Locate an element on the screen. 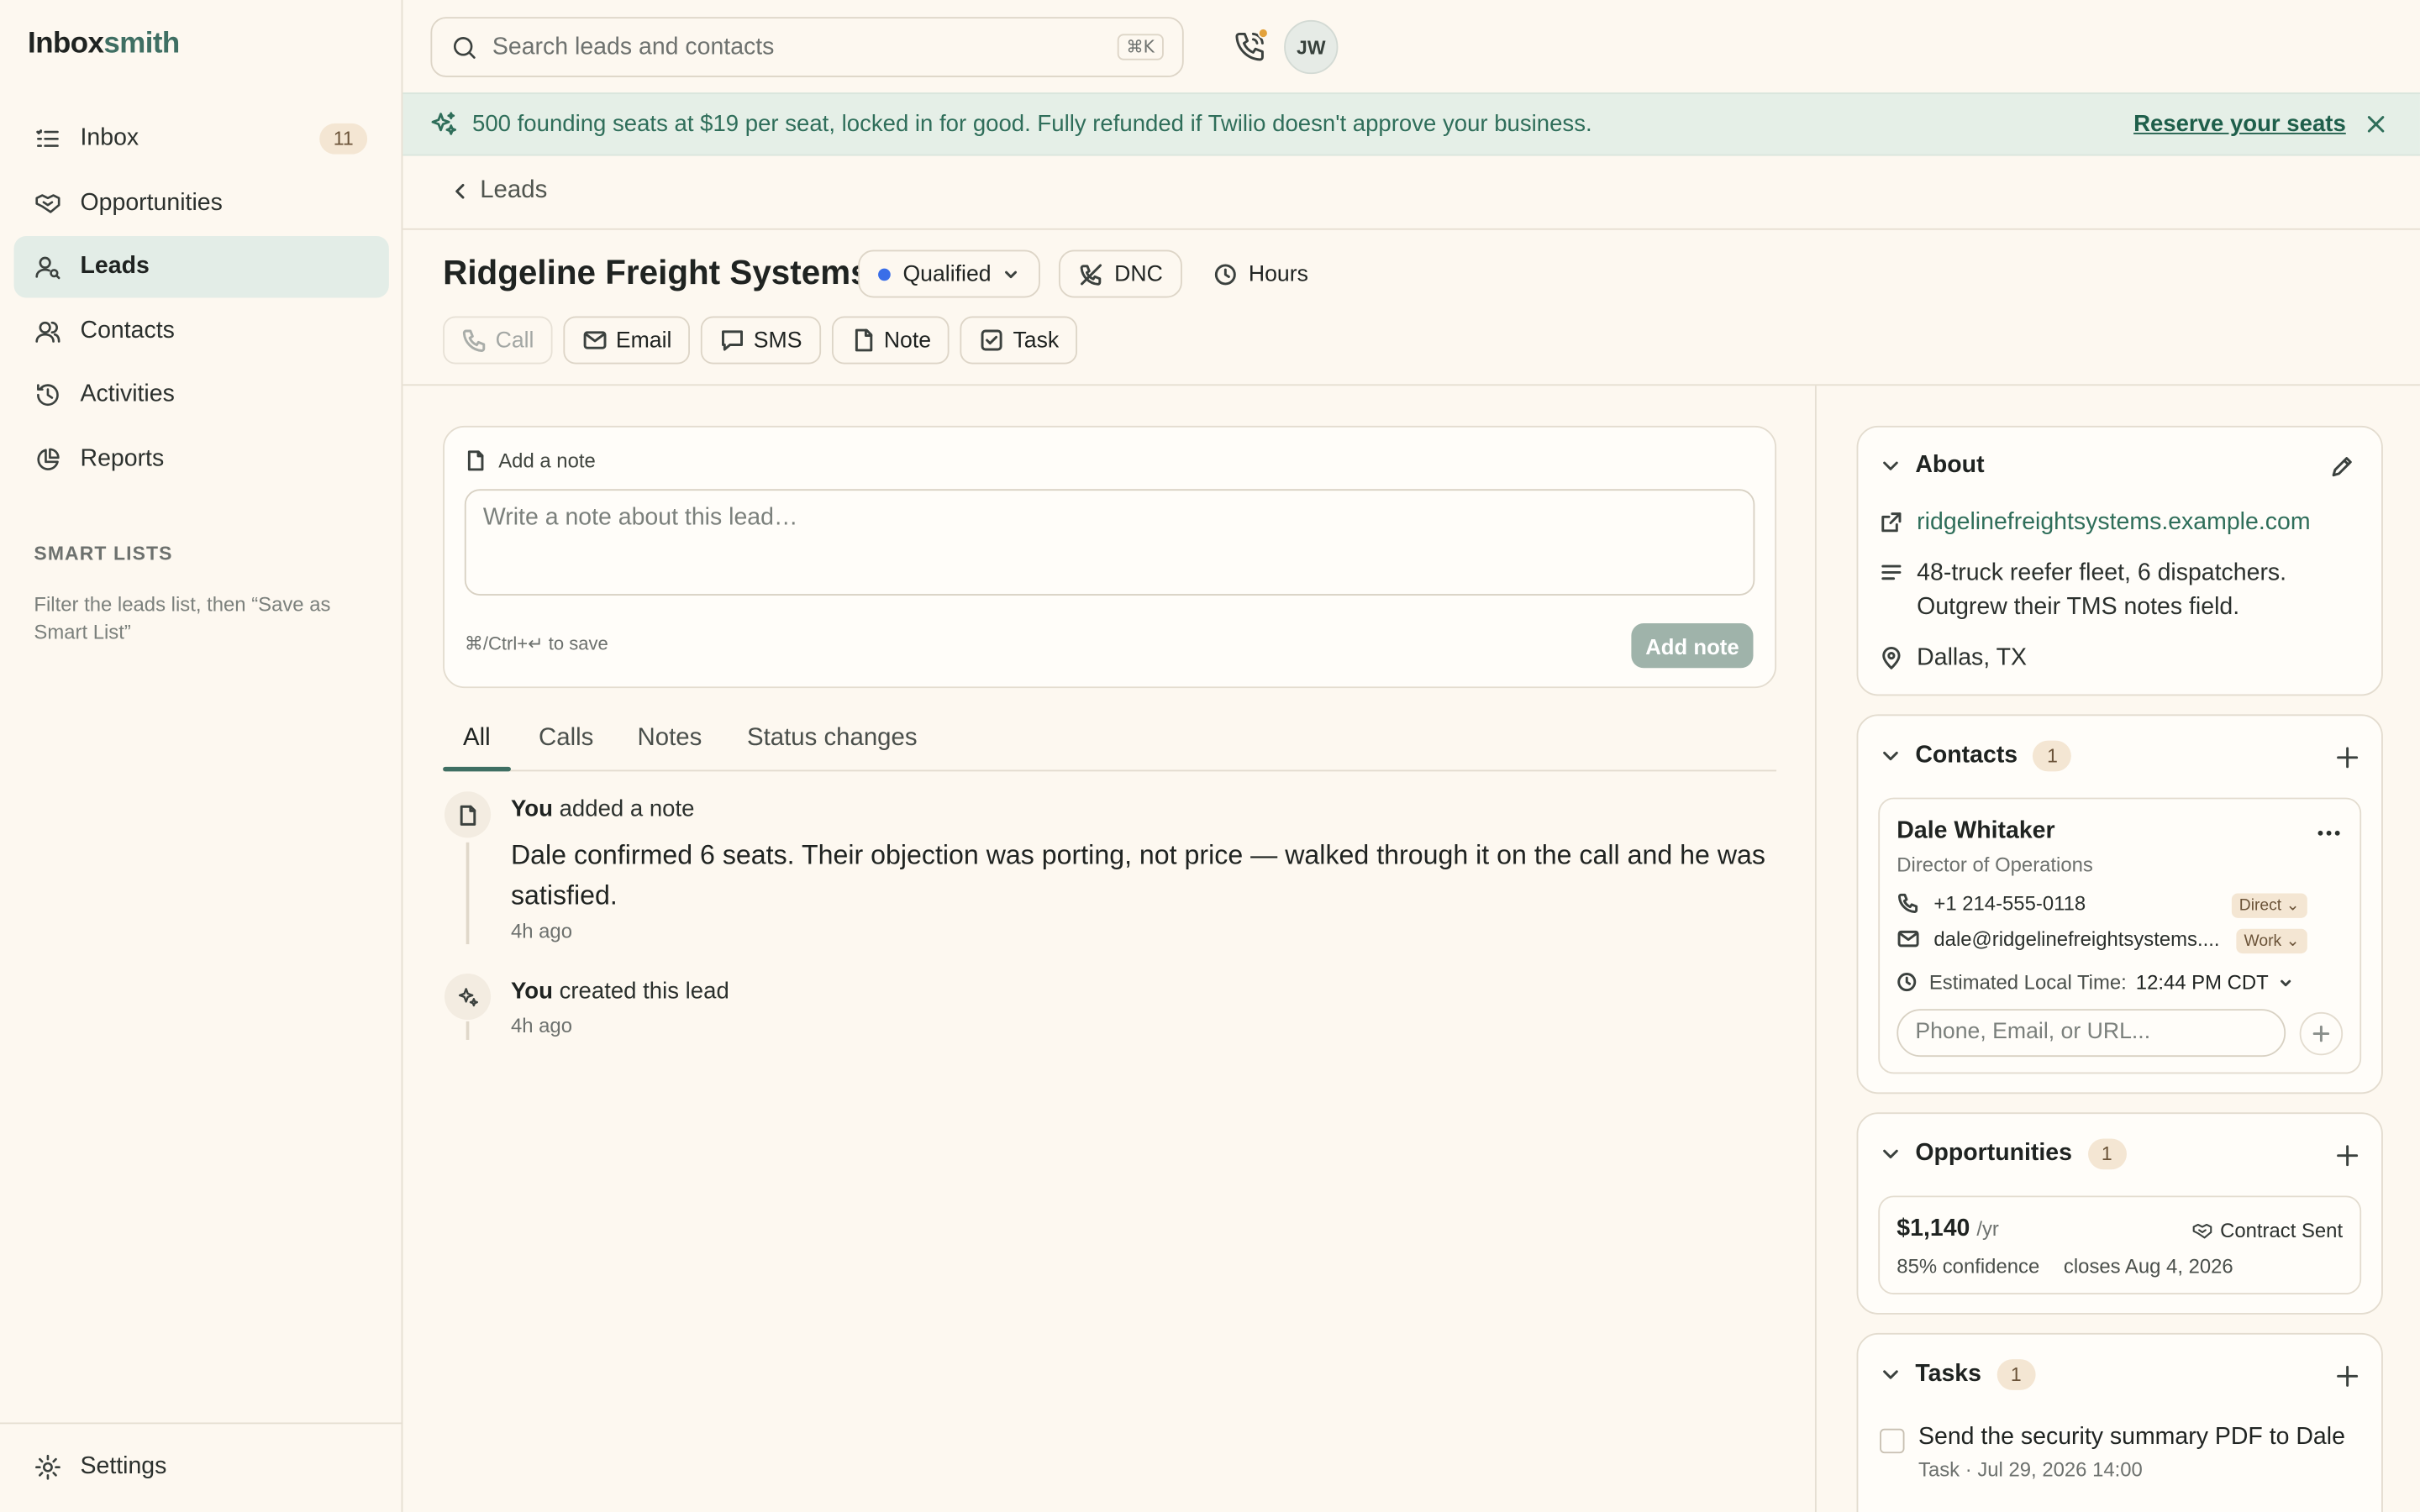 The image size is (2420, 1512). timeline-action: added a note is located at coordinates (627, 808).